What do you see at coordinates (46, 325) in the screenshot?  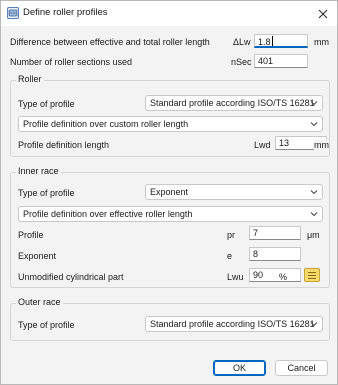 I see `outer-profile-type-label: Type of profile` at bounding box center [46, 325].